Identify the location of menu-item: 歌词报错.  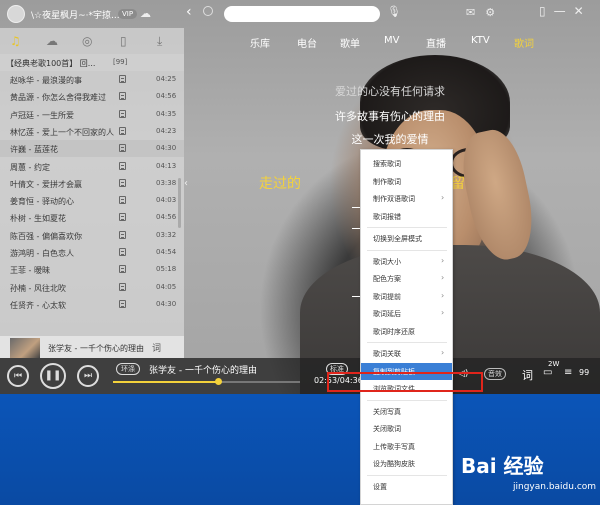
(406, 216).